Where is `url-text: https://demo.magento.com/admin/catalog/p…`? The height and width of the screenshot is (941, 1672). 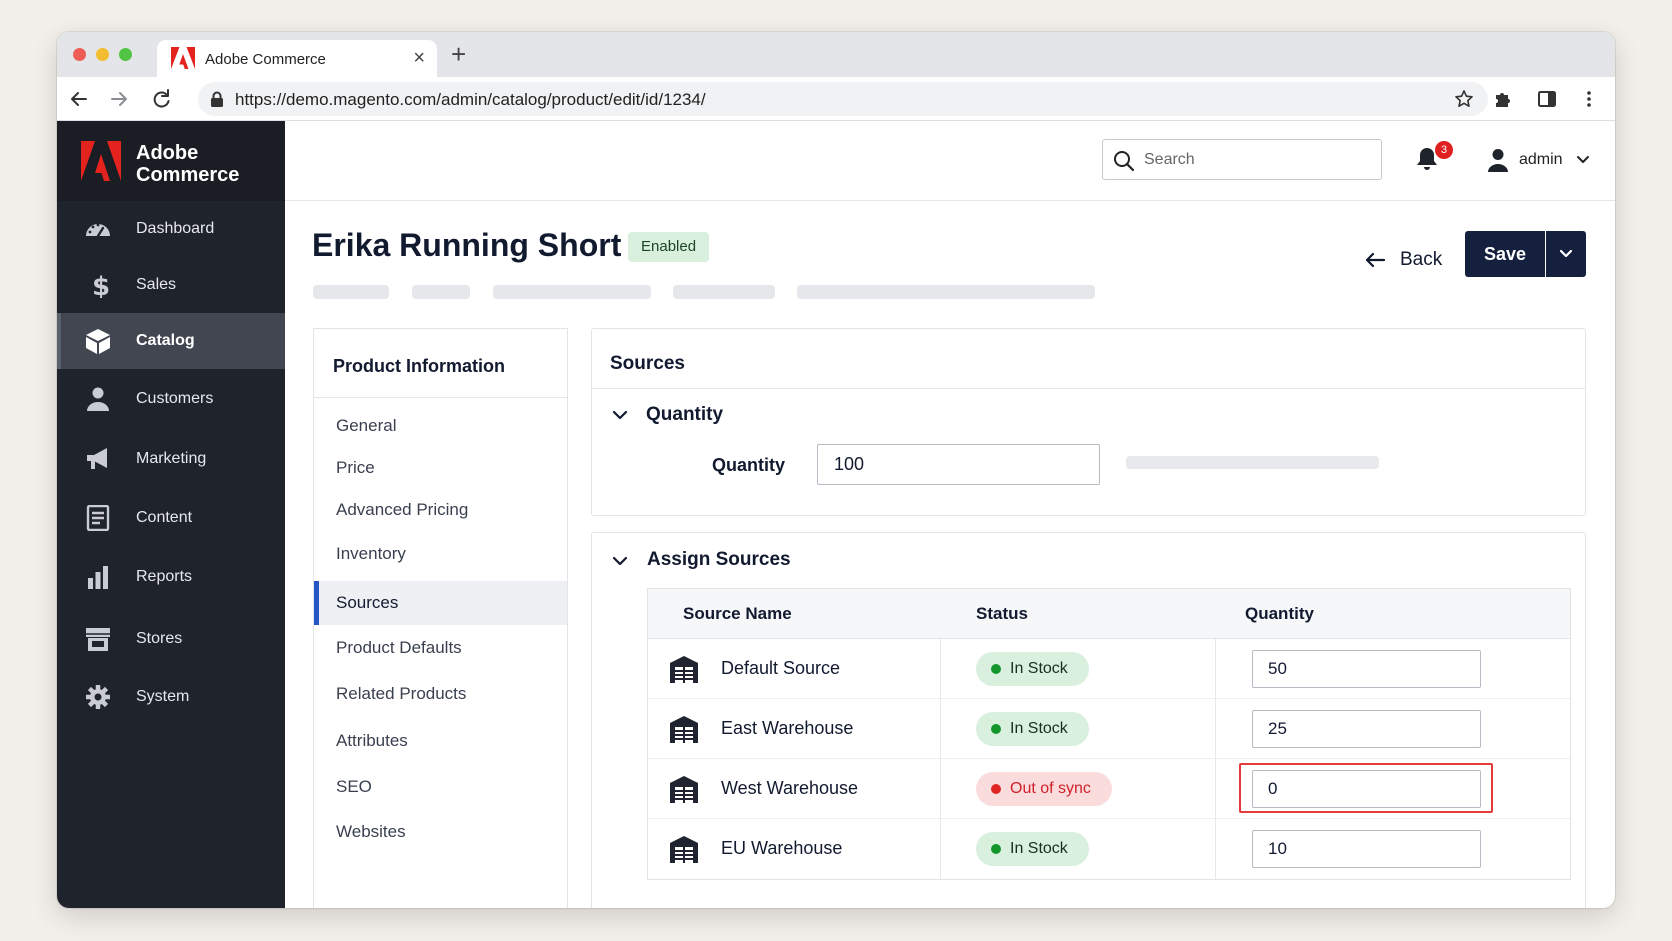 url-text: https://demo.magento.com/admin/catalog/p… is located at coordinates (470, 99).